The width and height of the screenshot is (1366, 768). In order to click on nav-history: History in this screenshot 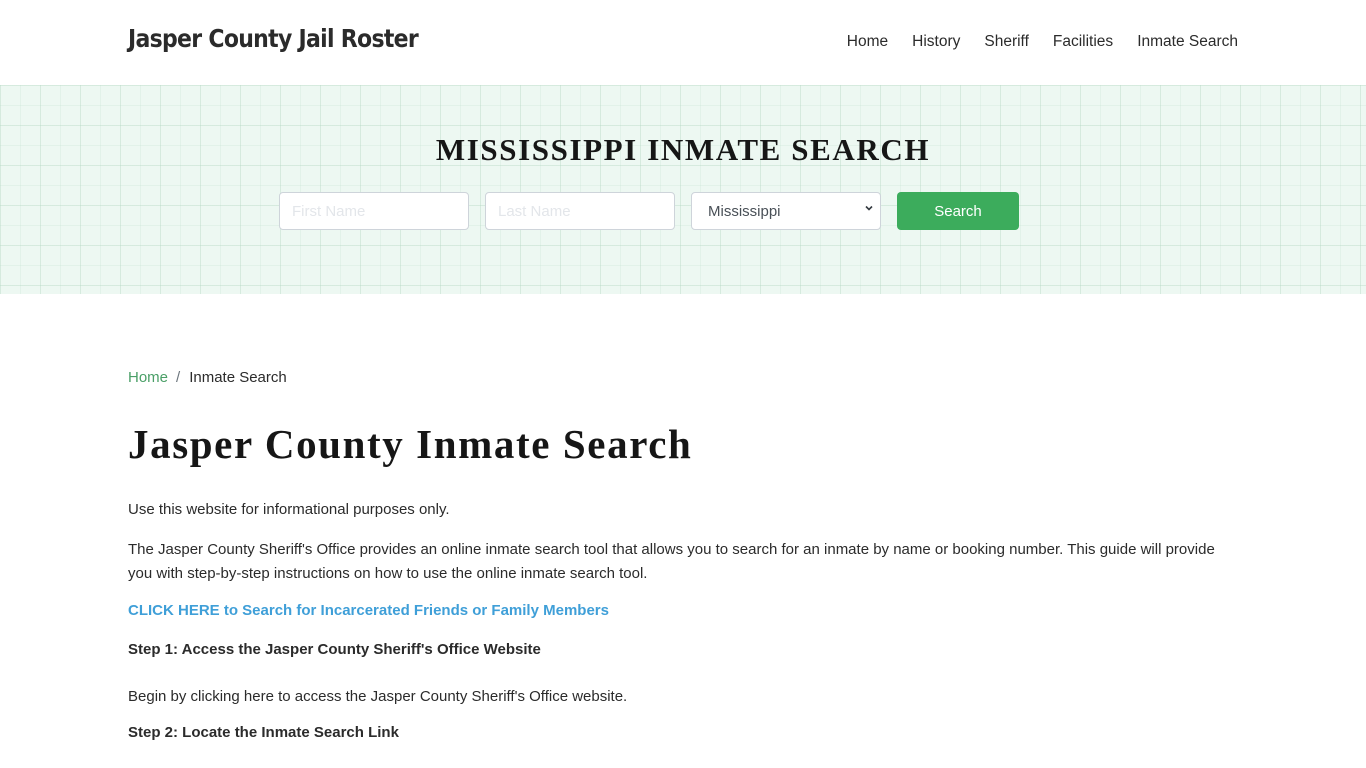, I will do `click(936, 42)`.